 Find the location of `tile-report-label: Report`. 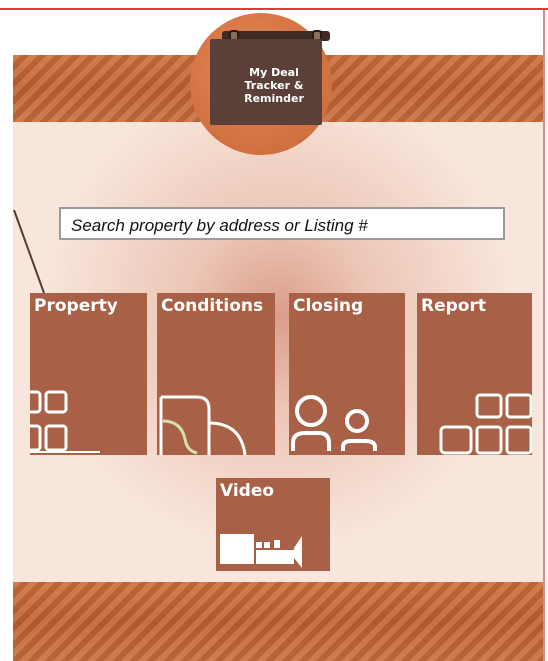

tile-report-label: Report is located at coordinates (453, 306).